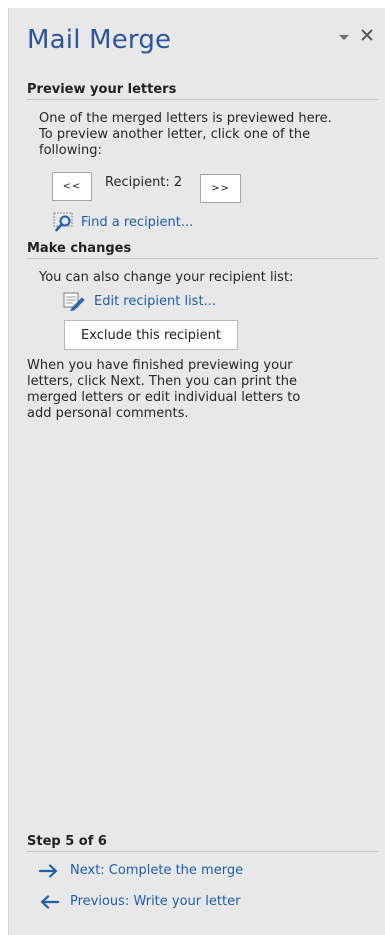 This screenshot has height=935, width=385. Describe the element at coordinates (202, 843) in the screenshot. I see `step-indicator: Step 5 of 6` at that location.